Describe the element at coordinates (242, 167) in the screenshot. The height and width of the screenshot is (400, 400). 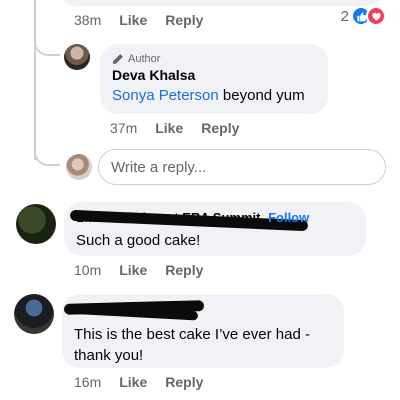
I see `reply-input` at that location.